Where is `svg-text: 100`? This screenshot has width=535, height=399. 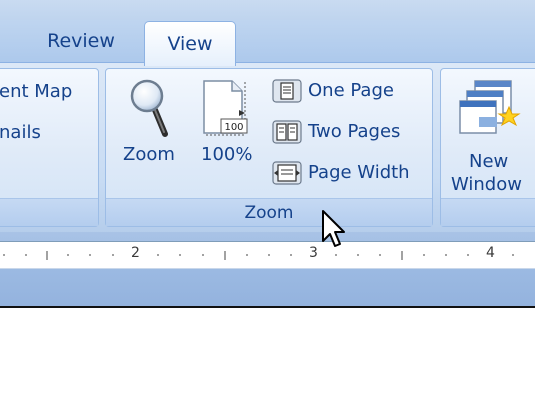 svg-text: 100 is located at coordinates (233, 127).